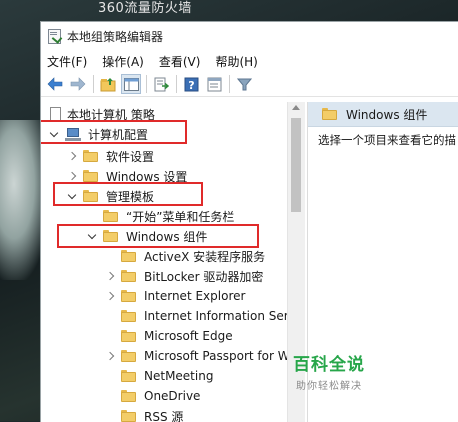 The image size is (458, 422). I want to click on tree-item-label: Internet Information Serv, so click(215, 316).